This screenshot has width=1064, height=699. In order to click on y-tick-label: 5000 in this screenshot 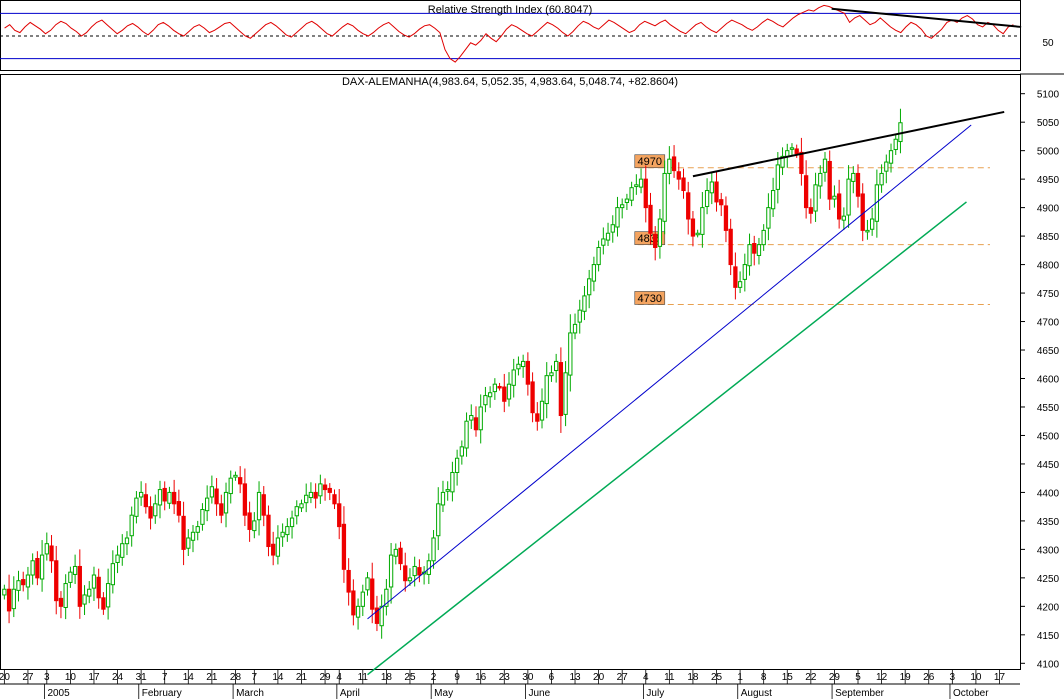, I will do `click(1048, 152)`.